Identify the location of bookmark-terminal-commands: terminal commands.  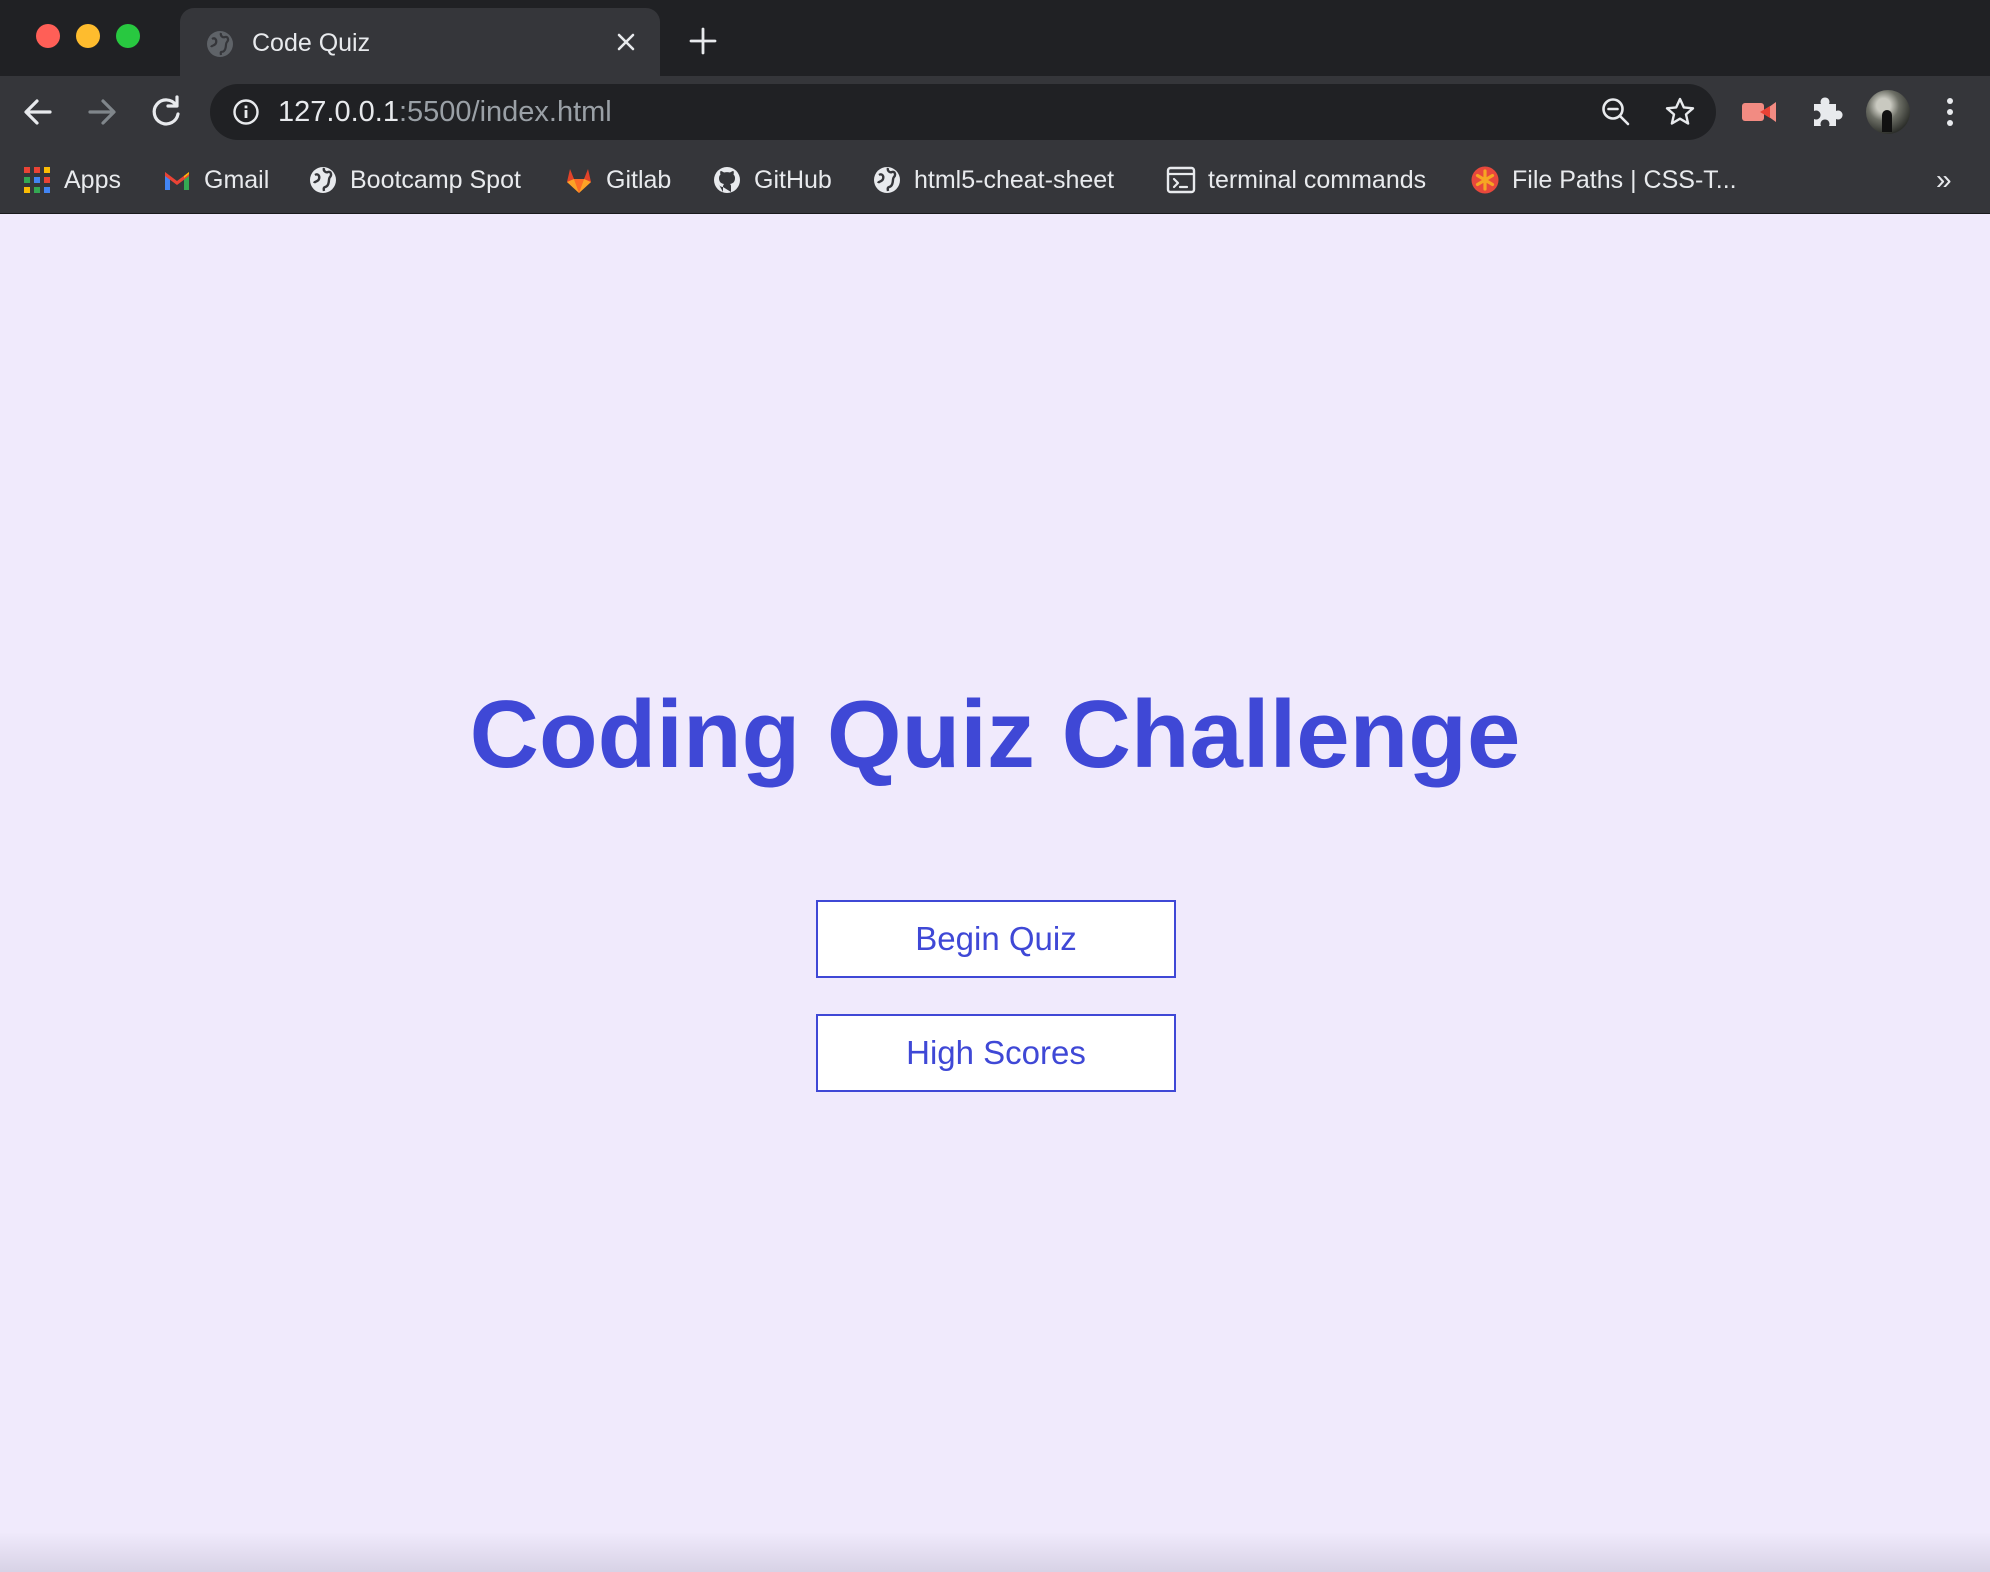
(1296, 180).